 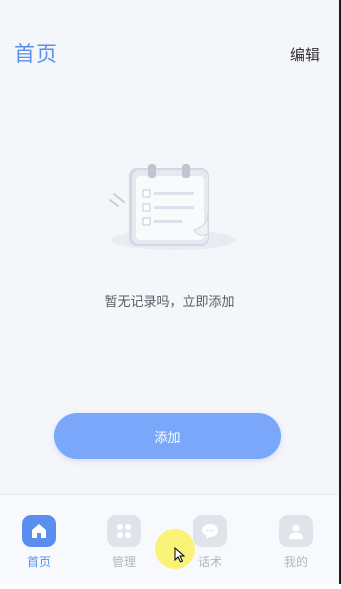 What do you see at coordinates (169, 302) in the screenshot?
I see `empty-state-message: 暂无记录吗，立即添加` at bounding box center [169, 302].